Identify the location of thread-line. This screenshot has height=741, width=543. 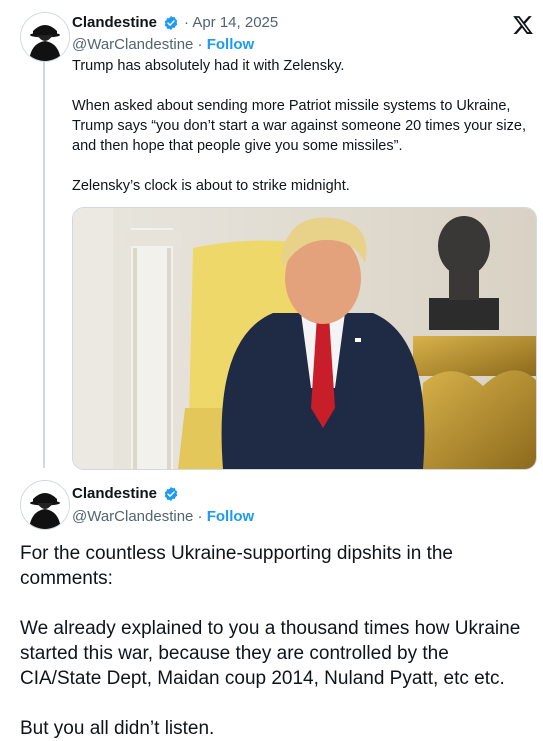
(44, 265).